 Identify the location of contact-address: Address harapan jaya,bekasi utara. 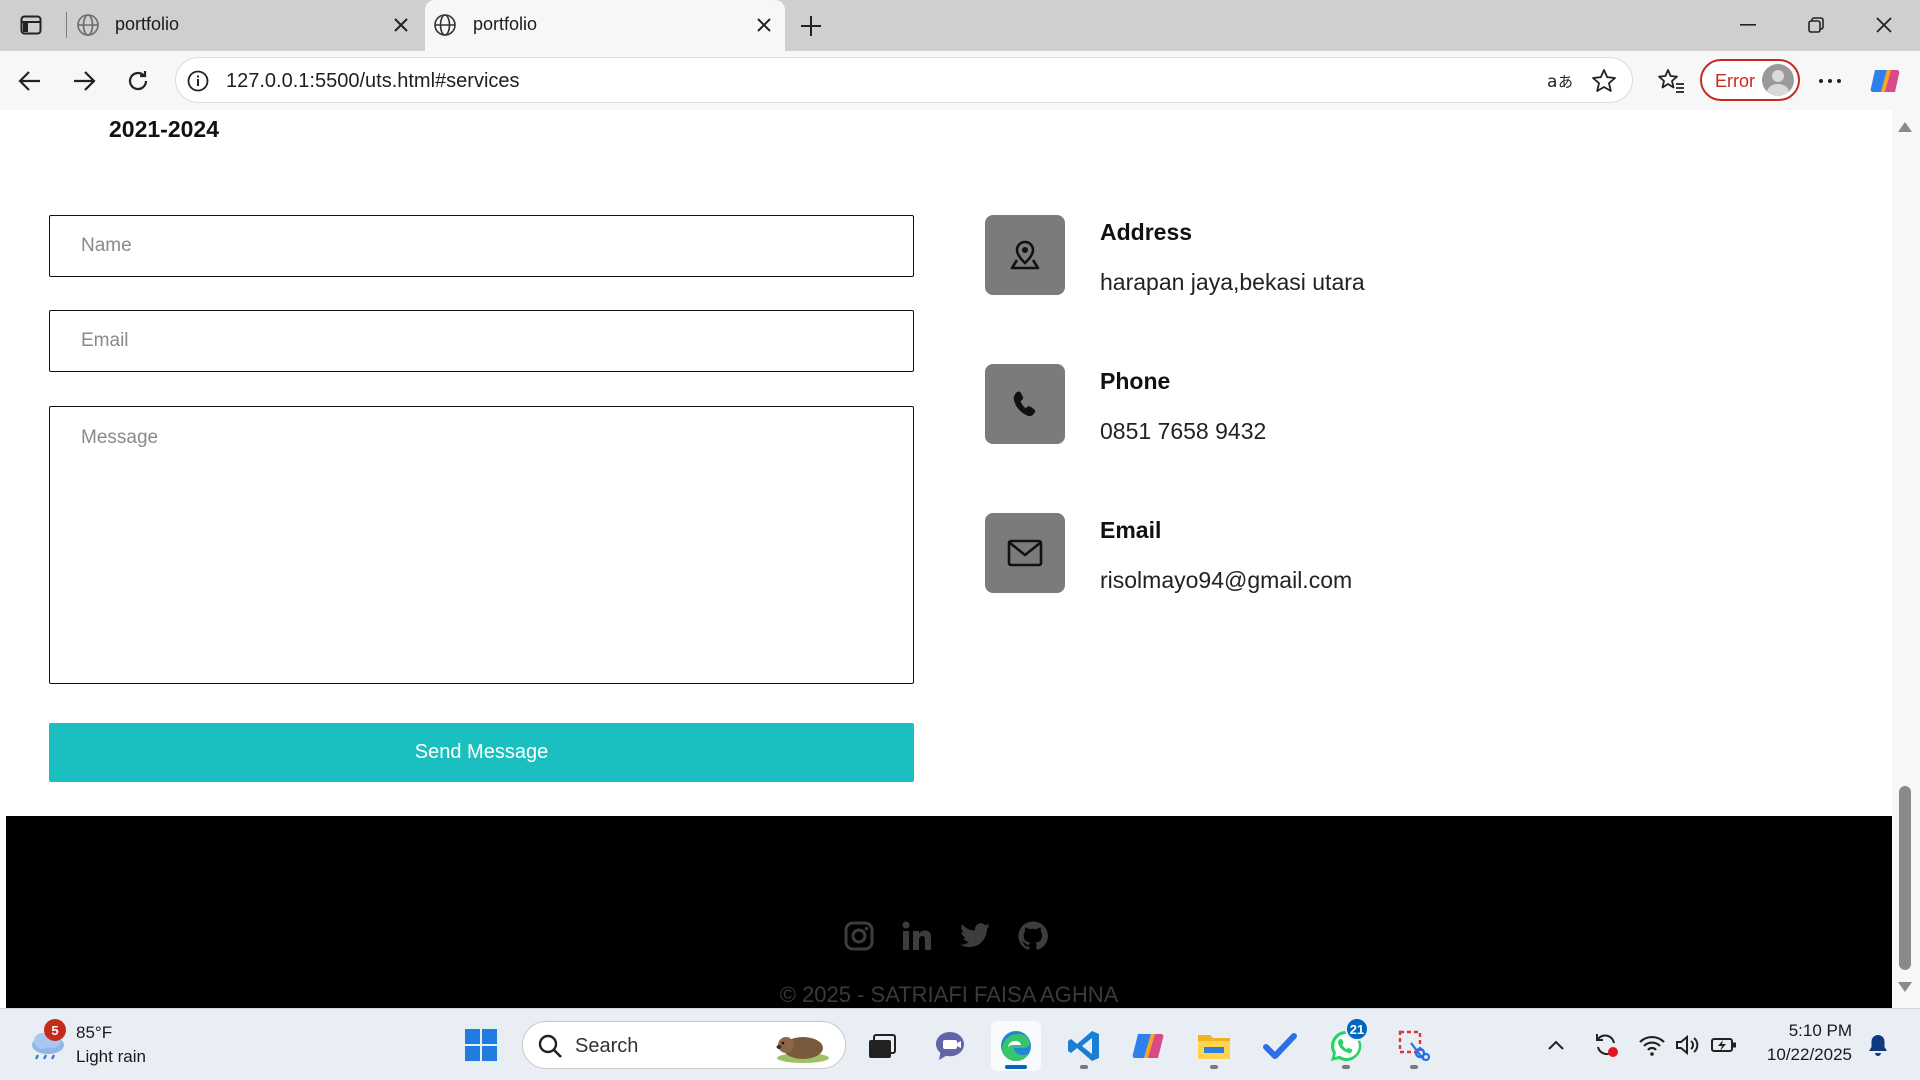
(1335, 260).